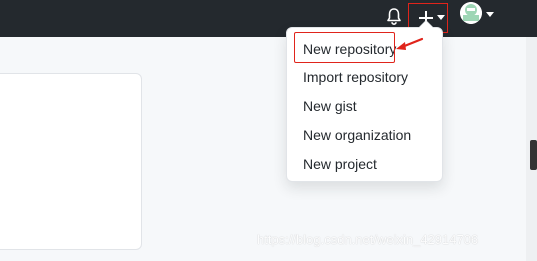 This screenshot has height=261, width=537. What do you see at coordinates (330, 106) in the screenshot?
I see `menu-item-new-gist: New gist` at bounding box center [330, 106].